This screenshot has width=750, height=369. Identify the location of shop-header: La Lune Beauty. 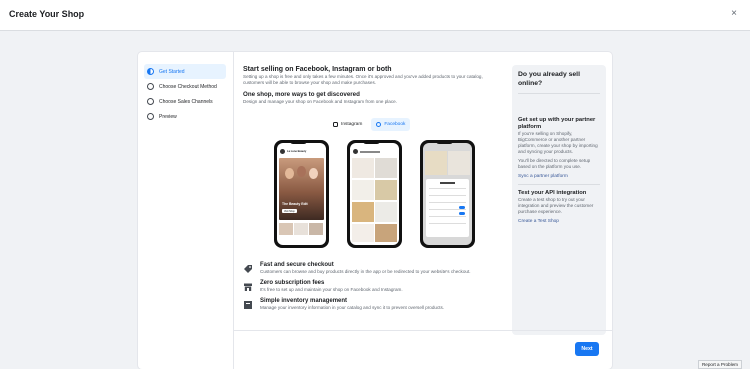
(293, 151).